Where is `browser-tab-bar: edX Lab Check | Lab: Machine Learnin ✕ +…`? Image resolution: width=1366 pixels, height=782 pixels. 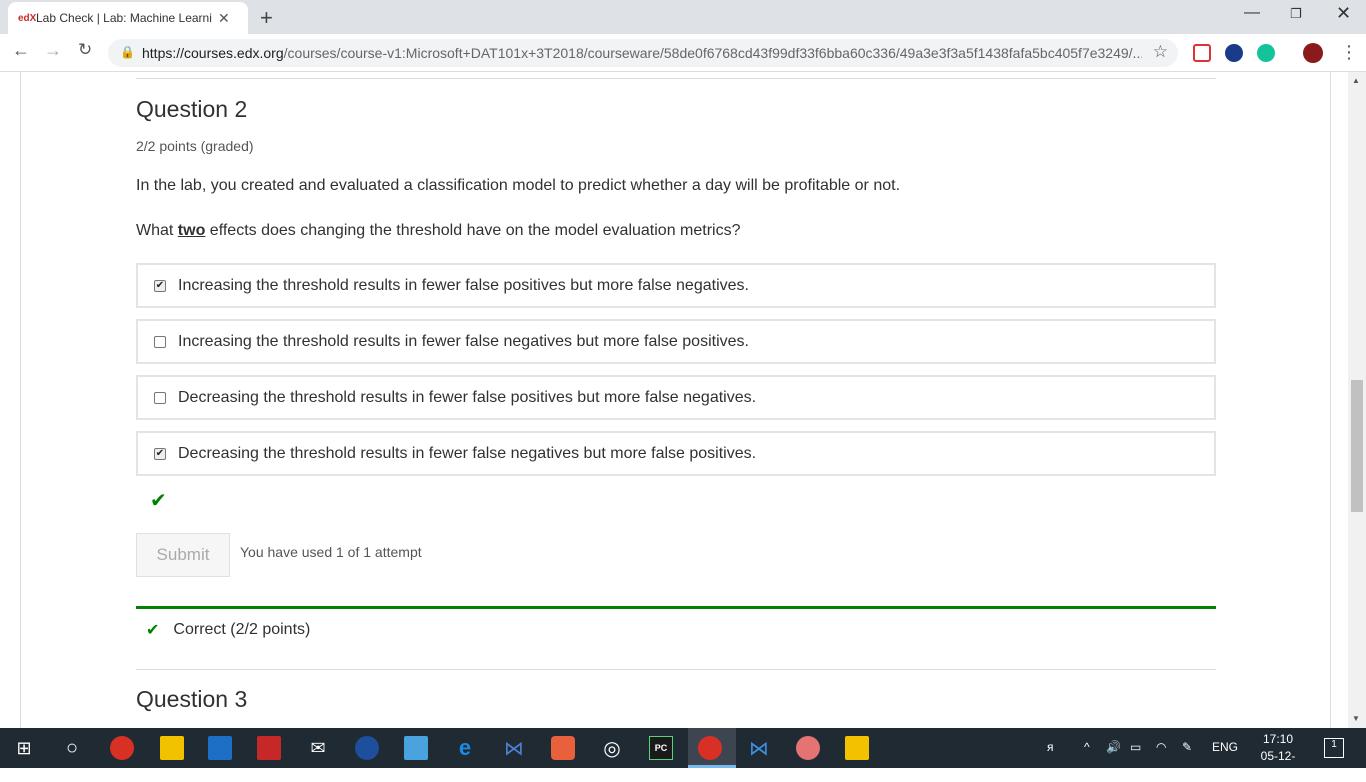 browser-tab-bar: edX Lab Check | Lab: Machine Learnin ✕ +… is located at coordinates (683, 17).